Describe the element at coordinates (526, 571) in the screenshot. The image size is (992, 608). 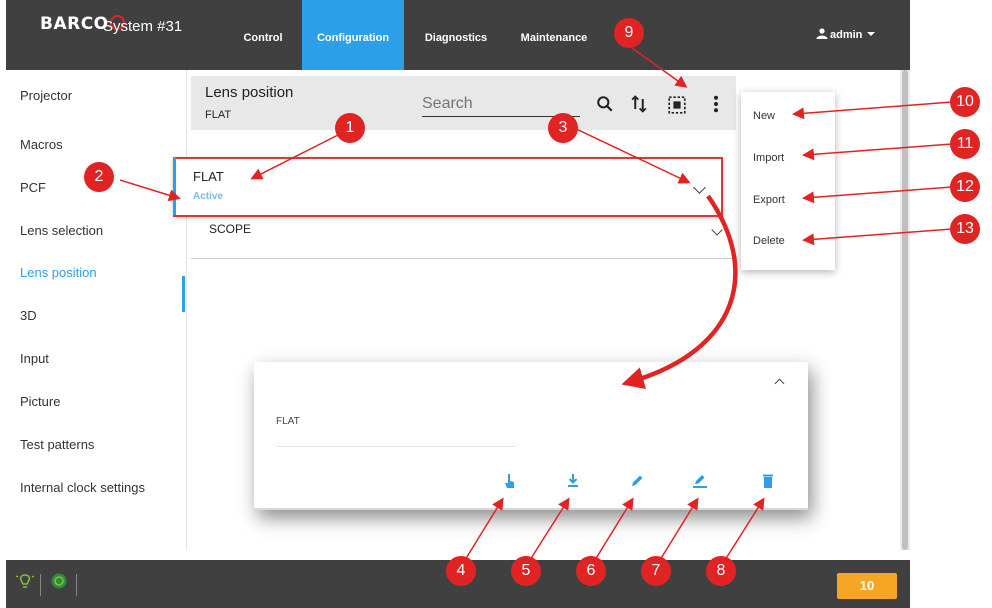
I see `callout-badge: 5` at that location.